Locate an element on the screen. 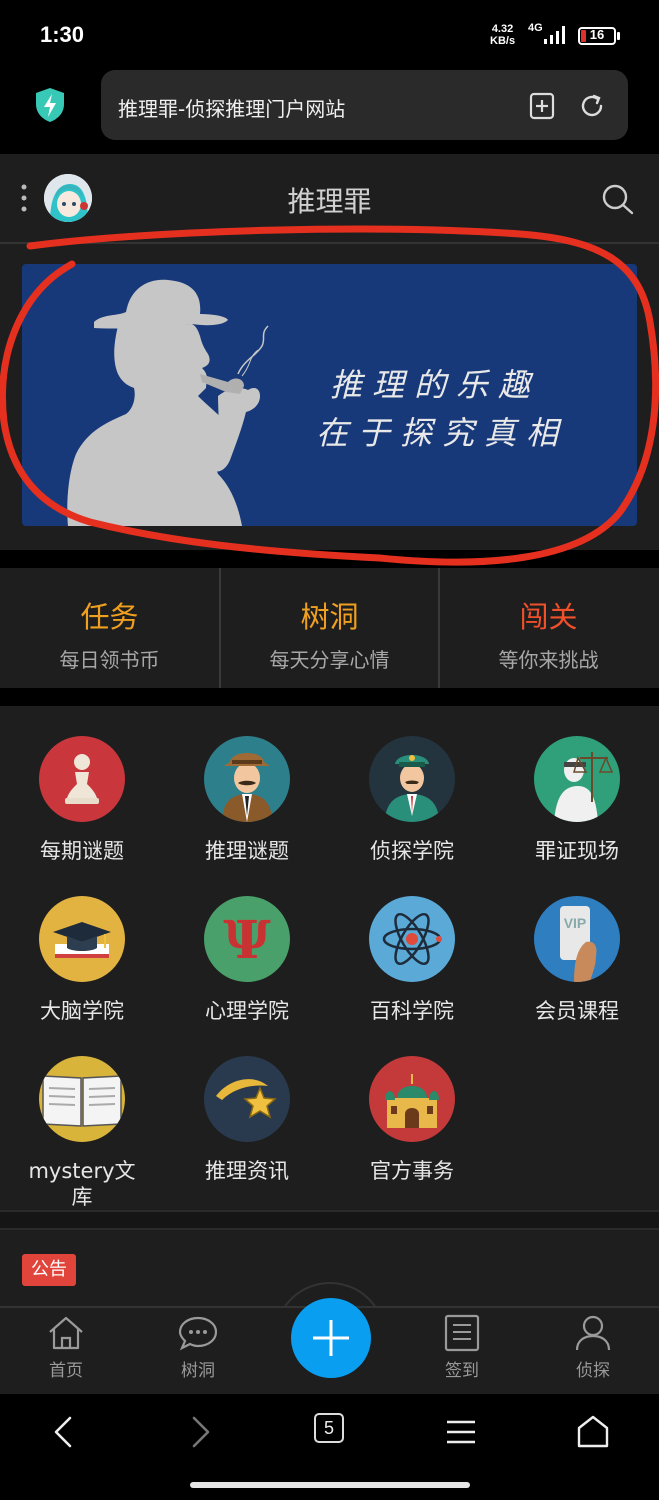 This screenshot has height=1500, width=659. network-type: 4G is located at coordinates (535, 28).